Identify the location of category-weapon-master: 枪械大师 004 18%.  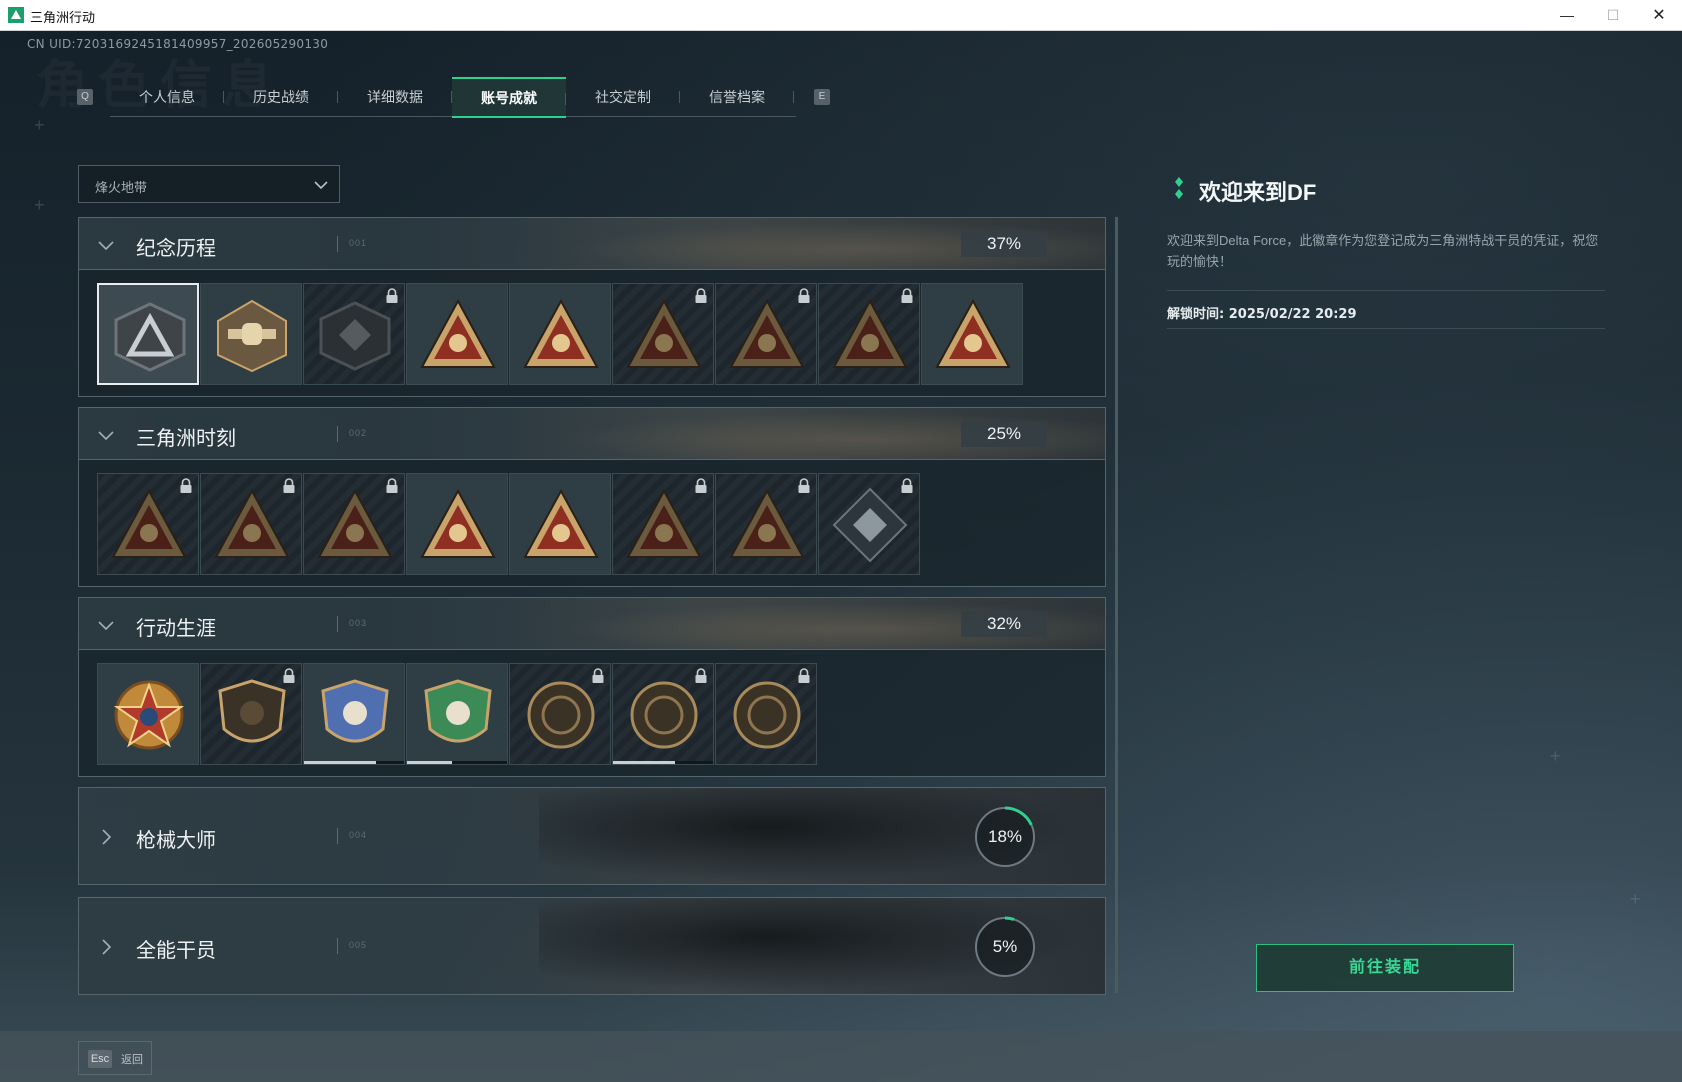
(592, 836).